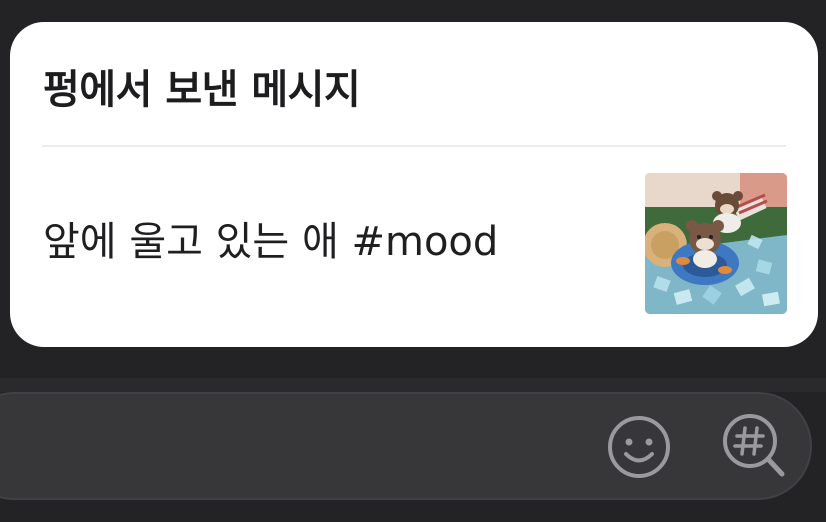 This screenshot has height=522, width=826. I want to click on message-text: 앞에 울고 있는 애 #mood, so click(271, 242).